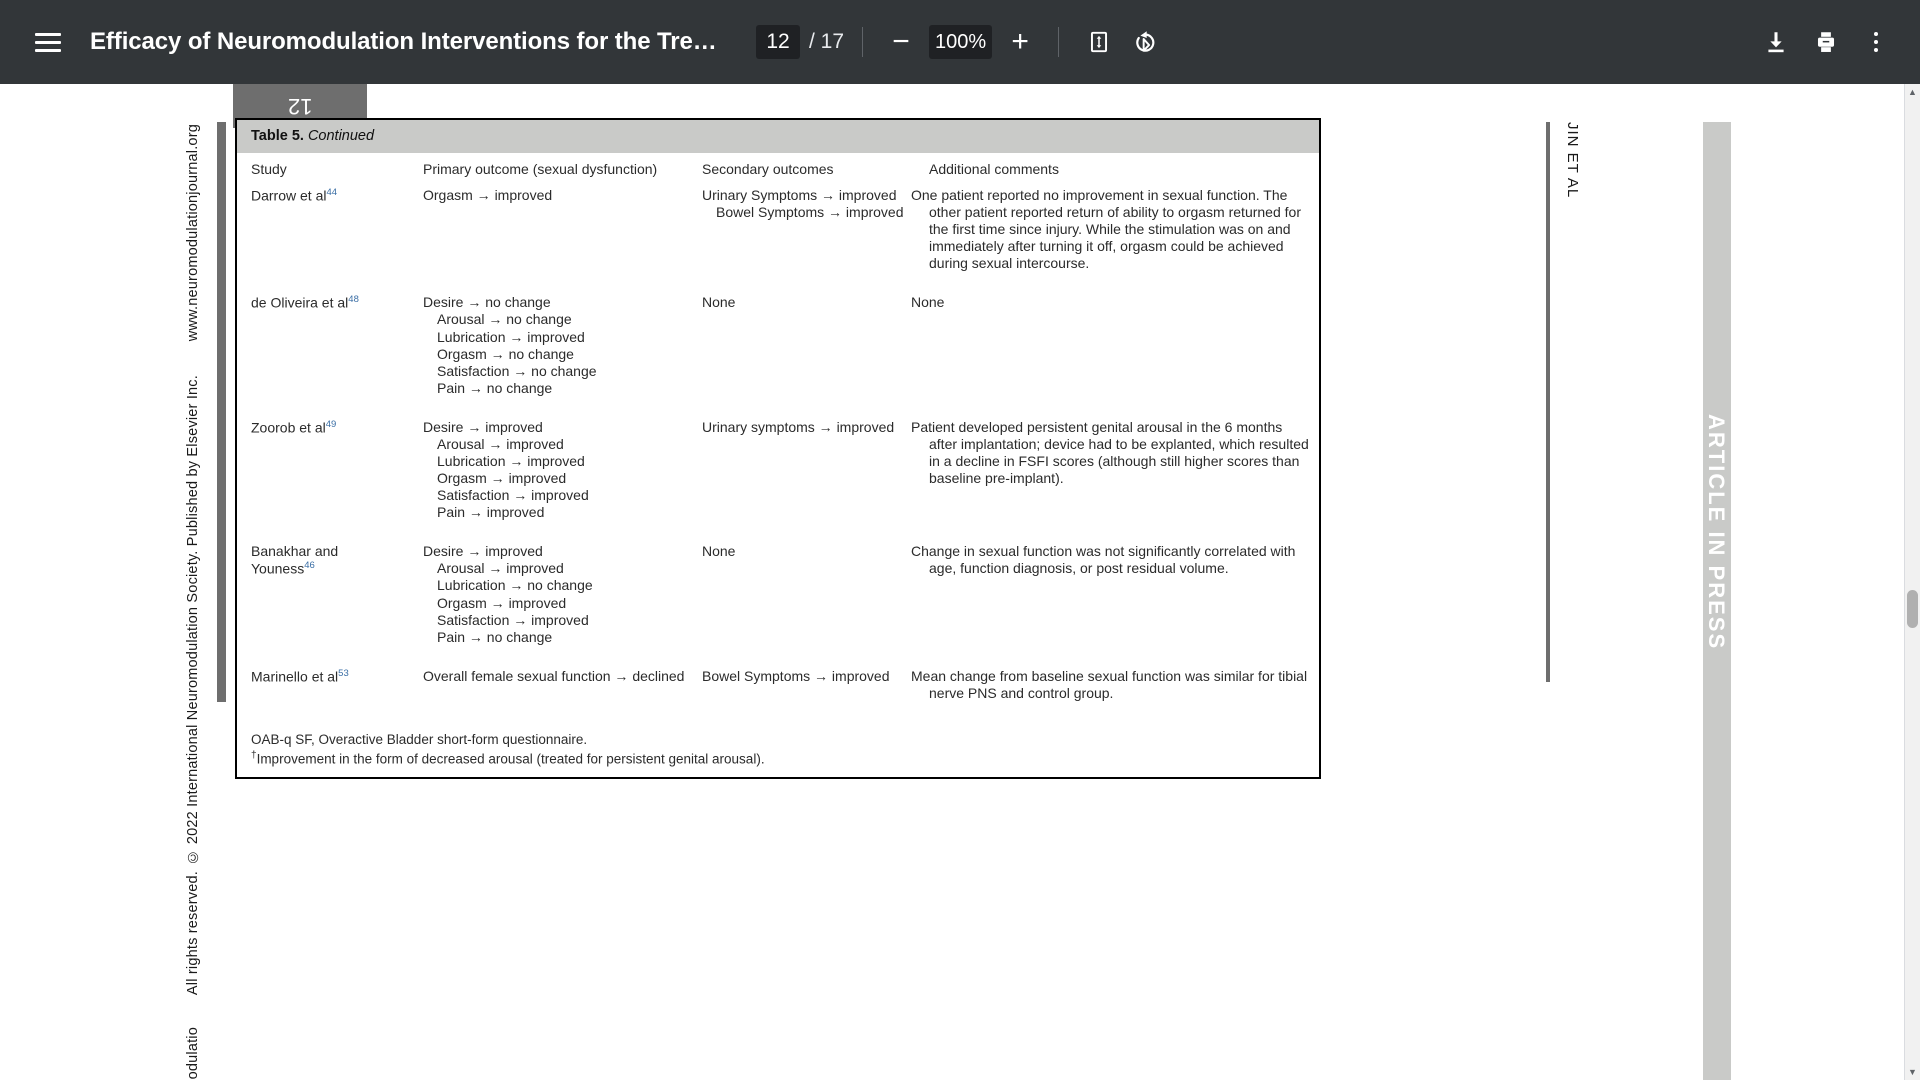 The height and width of the screenshot is (1080, 1920). Describe the element at coordinates (1912, 609) in the screenshot. I see `scrollbar-thumb` at that location.